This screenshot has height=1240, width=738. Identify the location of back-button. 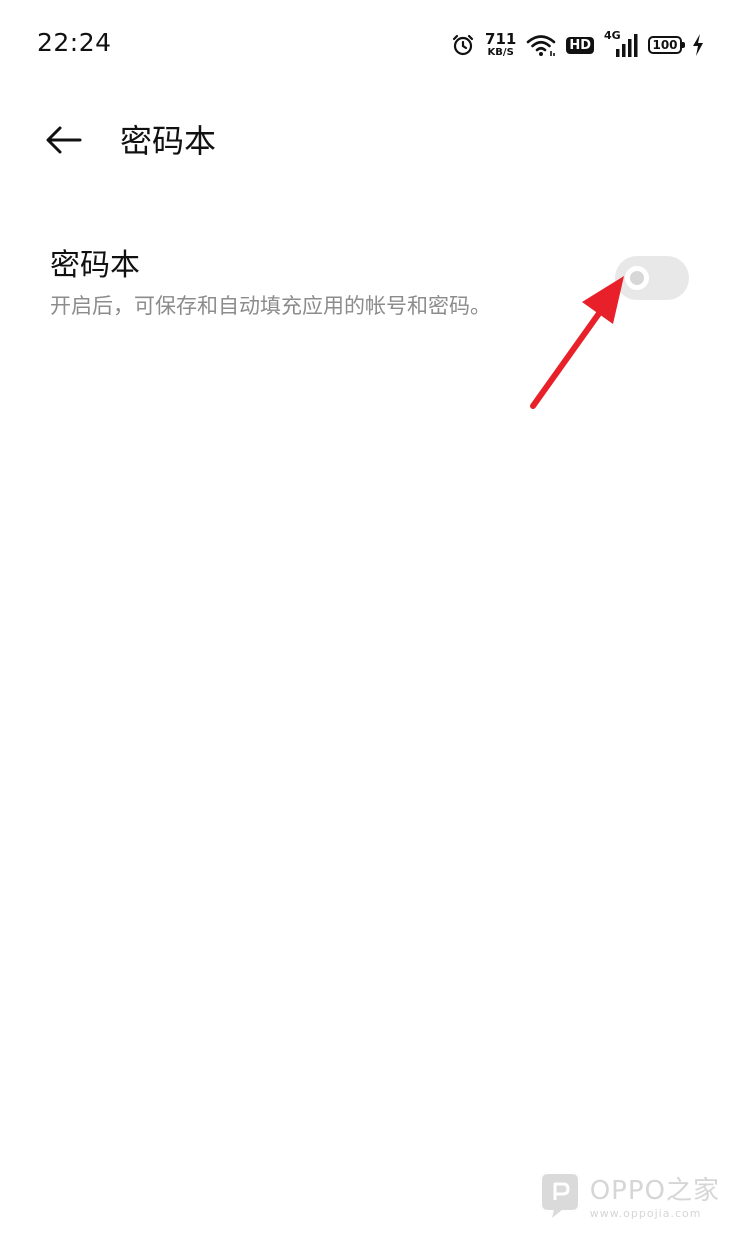
(64, 140).